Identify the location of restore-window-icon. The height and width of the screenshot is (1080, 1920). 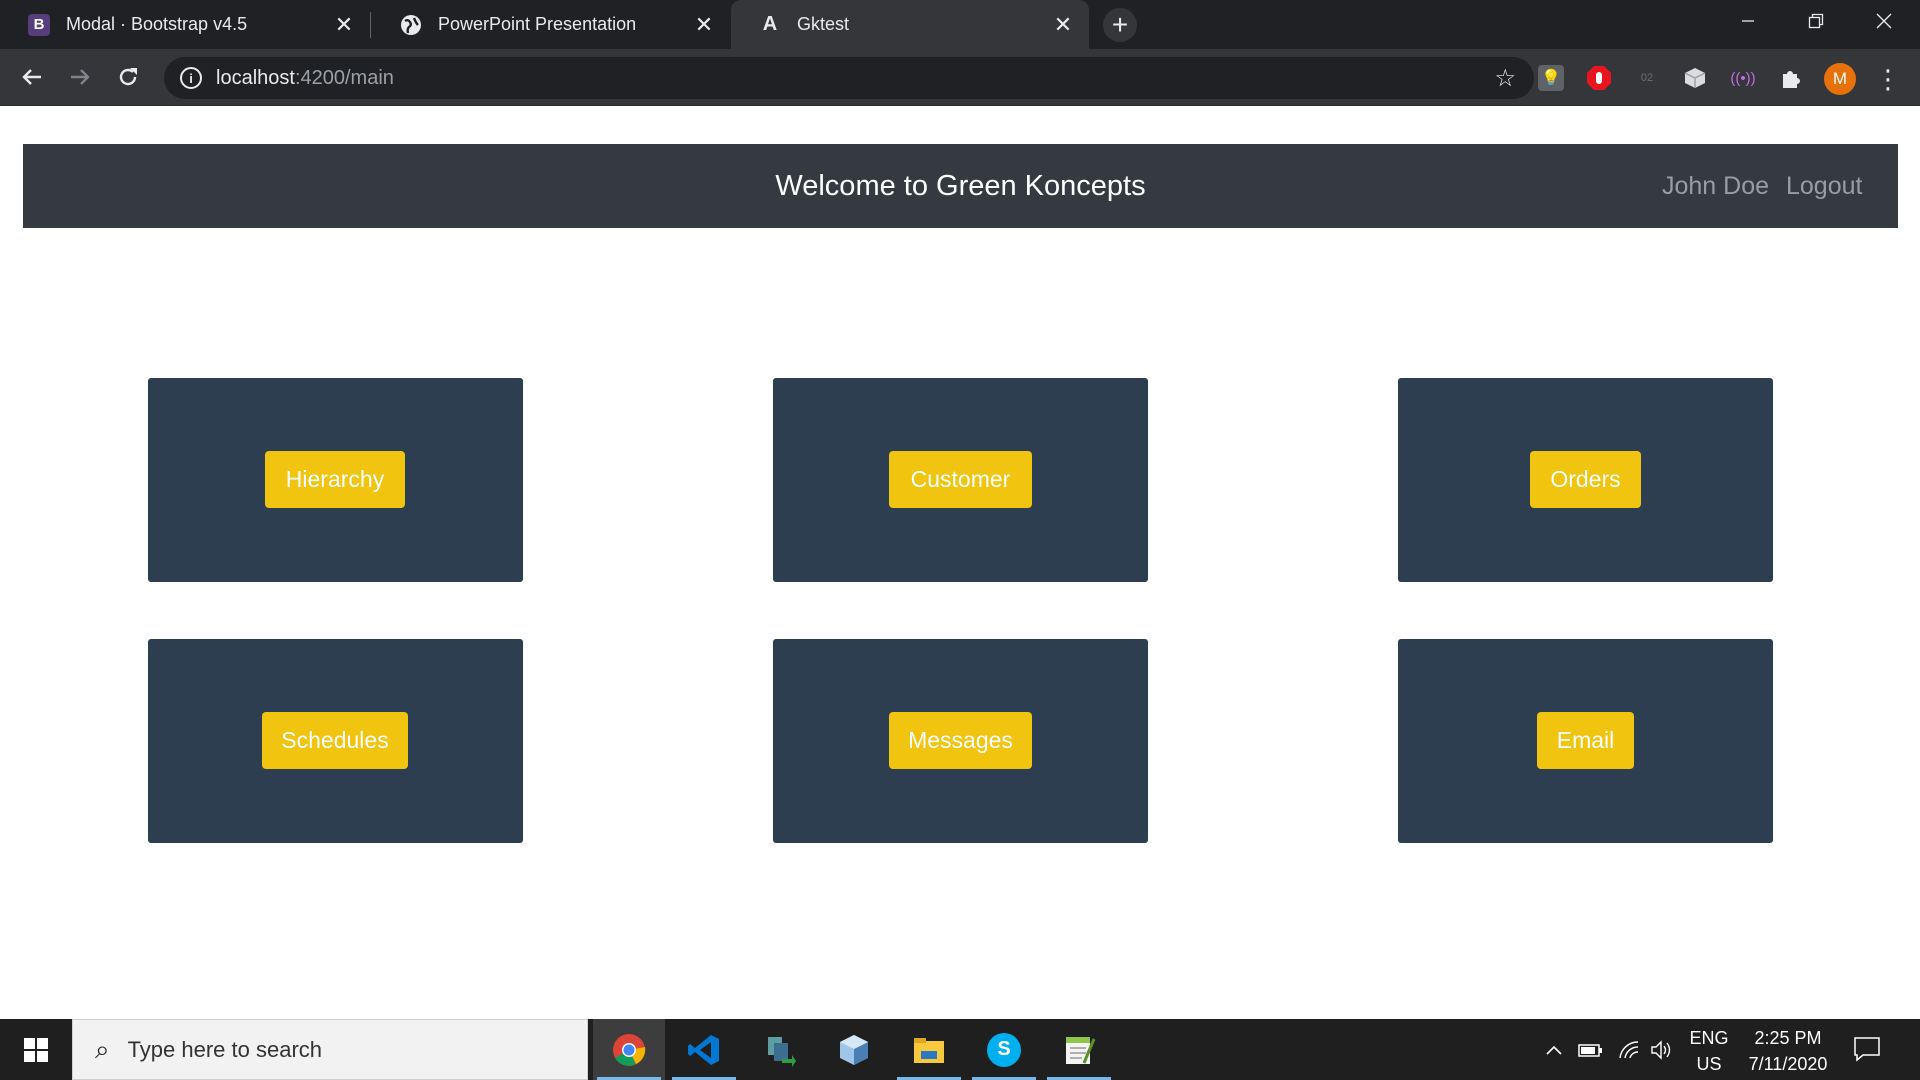
(1816, 21).